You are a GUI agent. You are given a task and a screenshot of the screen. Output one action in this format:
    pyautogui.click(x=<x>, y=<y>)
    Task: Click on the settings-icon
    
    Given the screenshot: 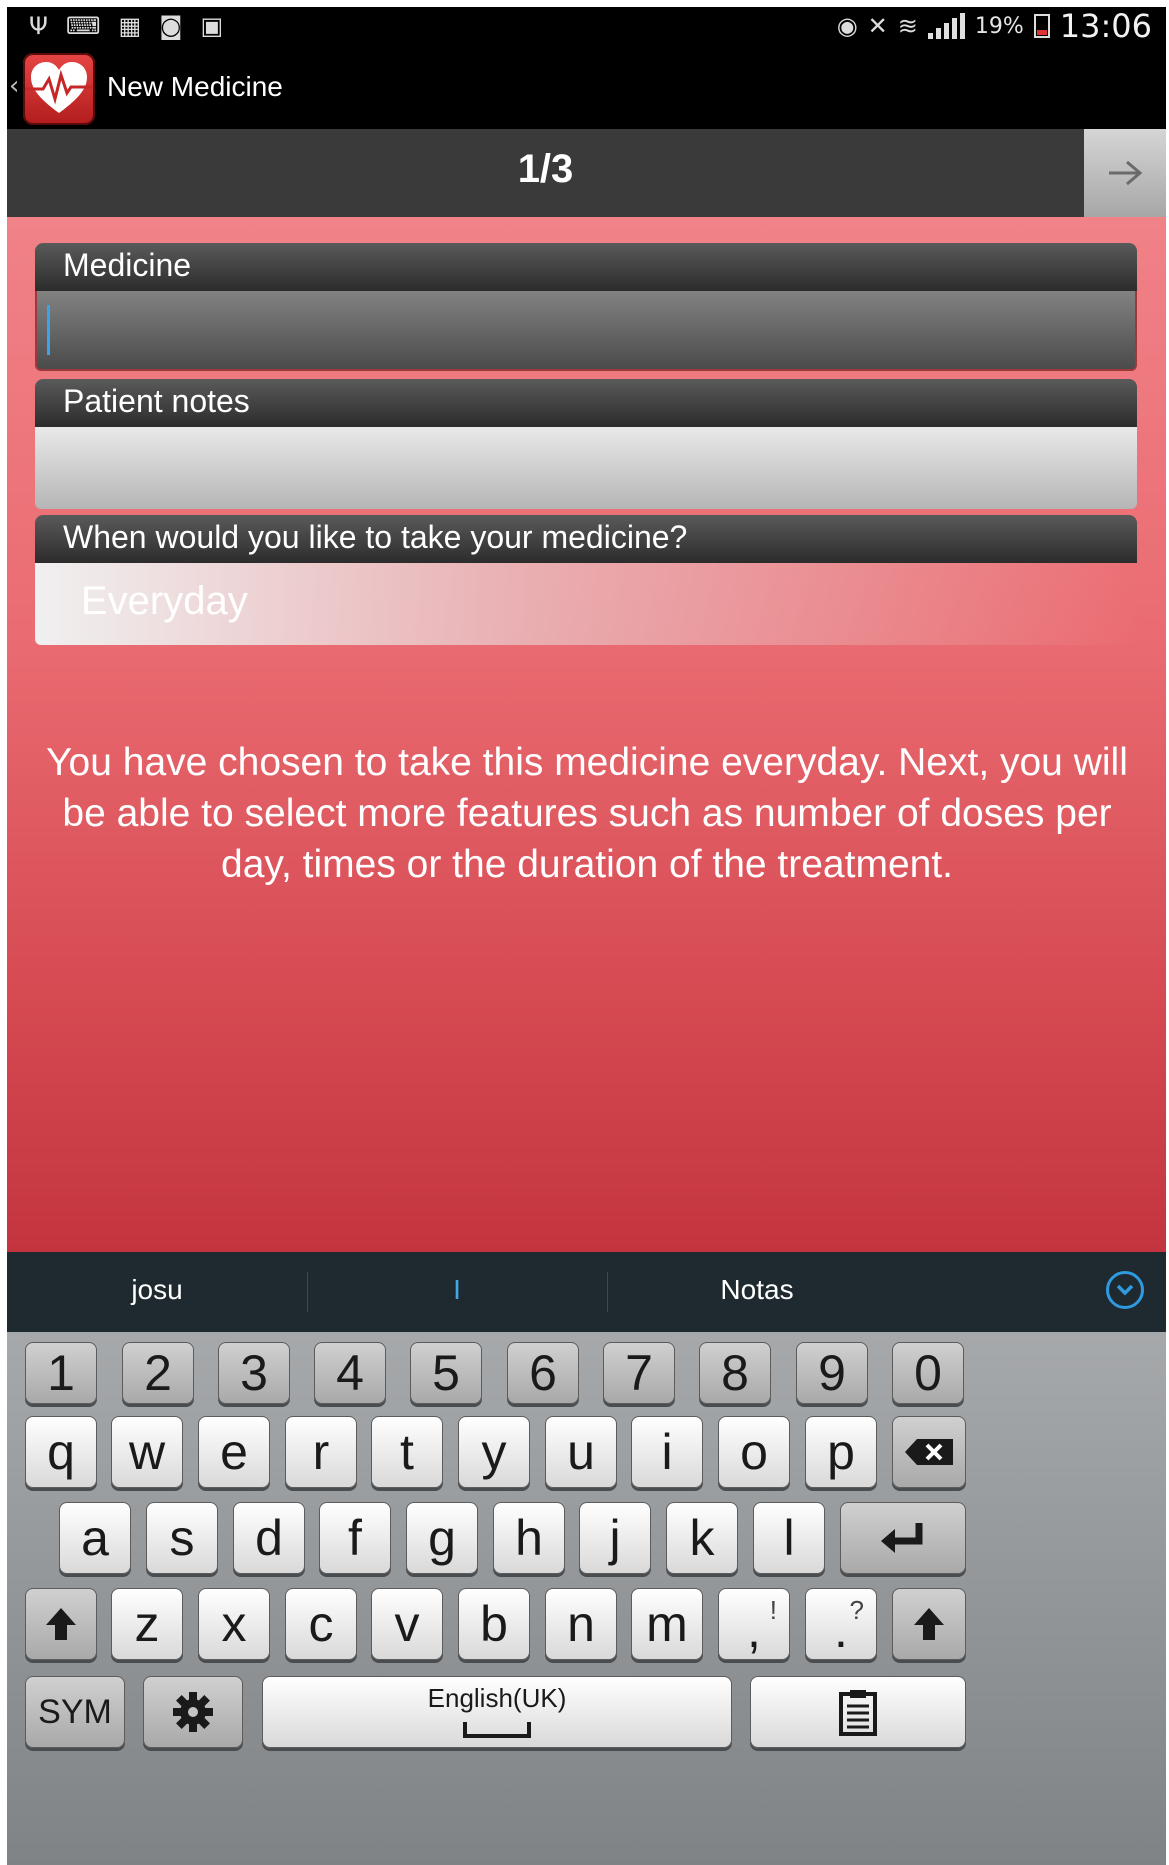 What is the action you would take?
    pyautogui.click(x=193, y=1712)
    